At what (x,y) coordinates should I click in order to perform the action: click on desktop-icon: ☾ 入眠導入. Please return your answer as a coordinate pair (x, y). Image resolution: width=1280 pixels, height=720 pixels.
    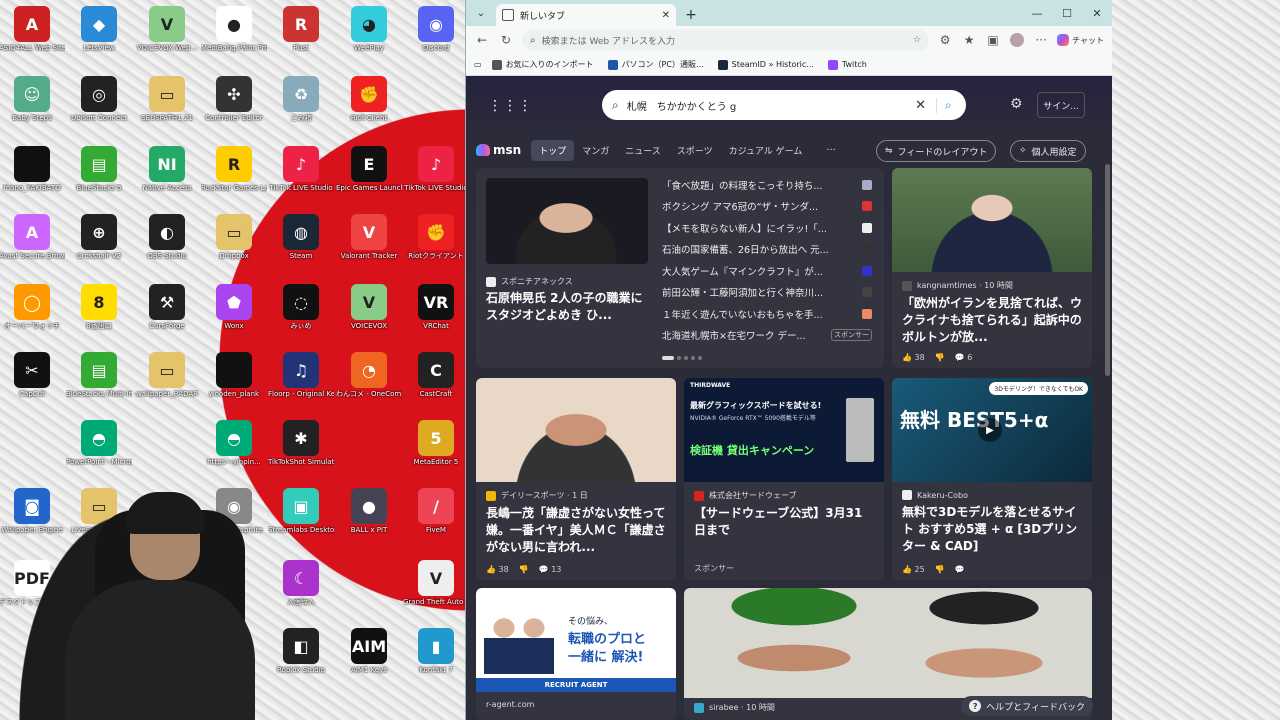
    Looking at the image, I should click on (301, 583).